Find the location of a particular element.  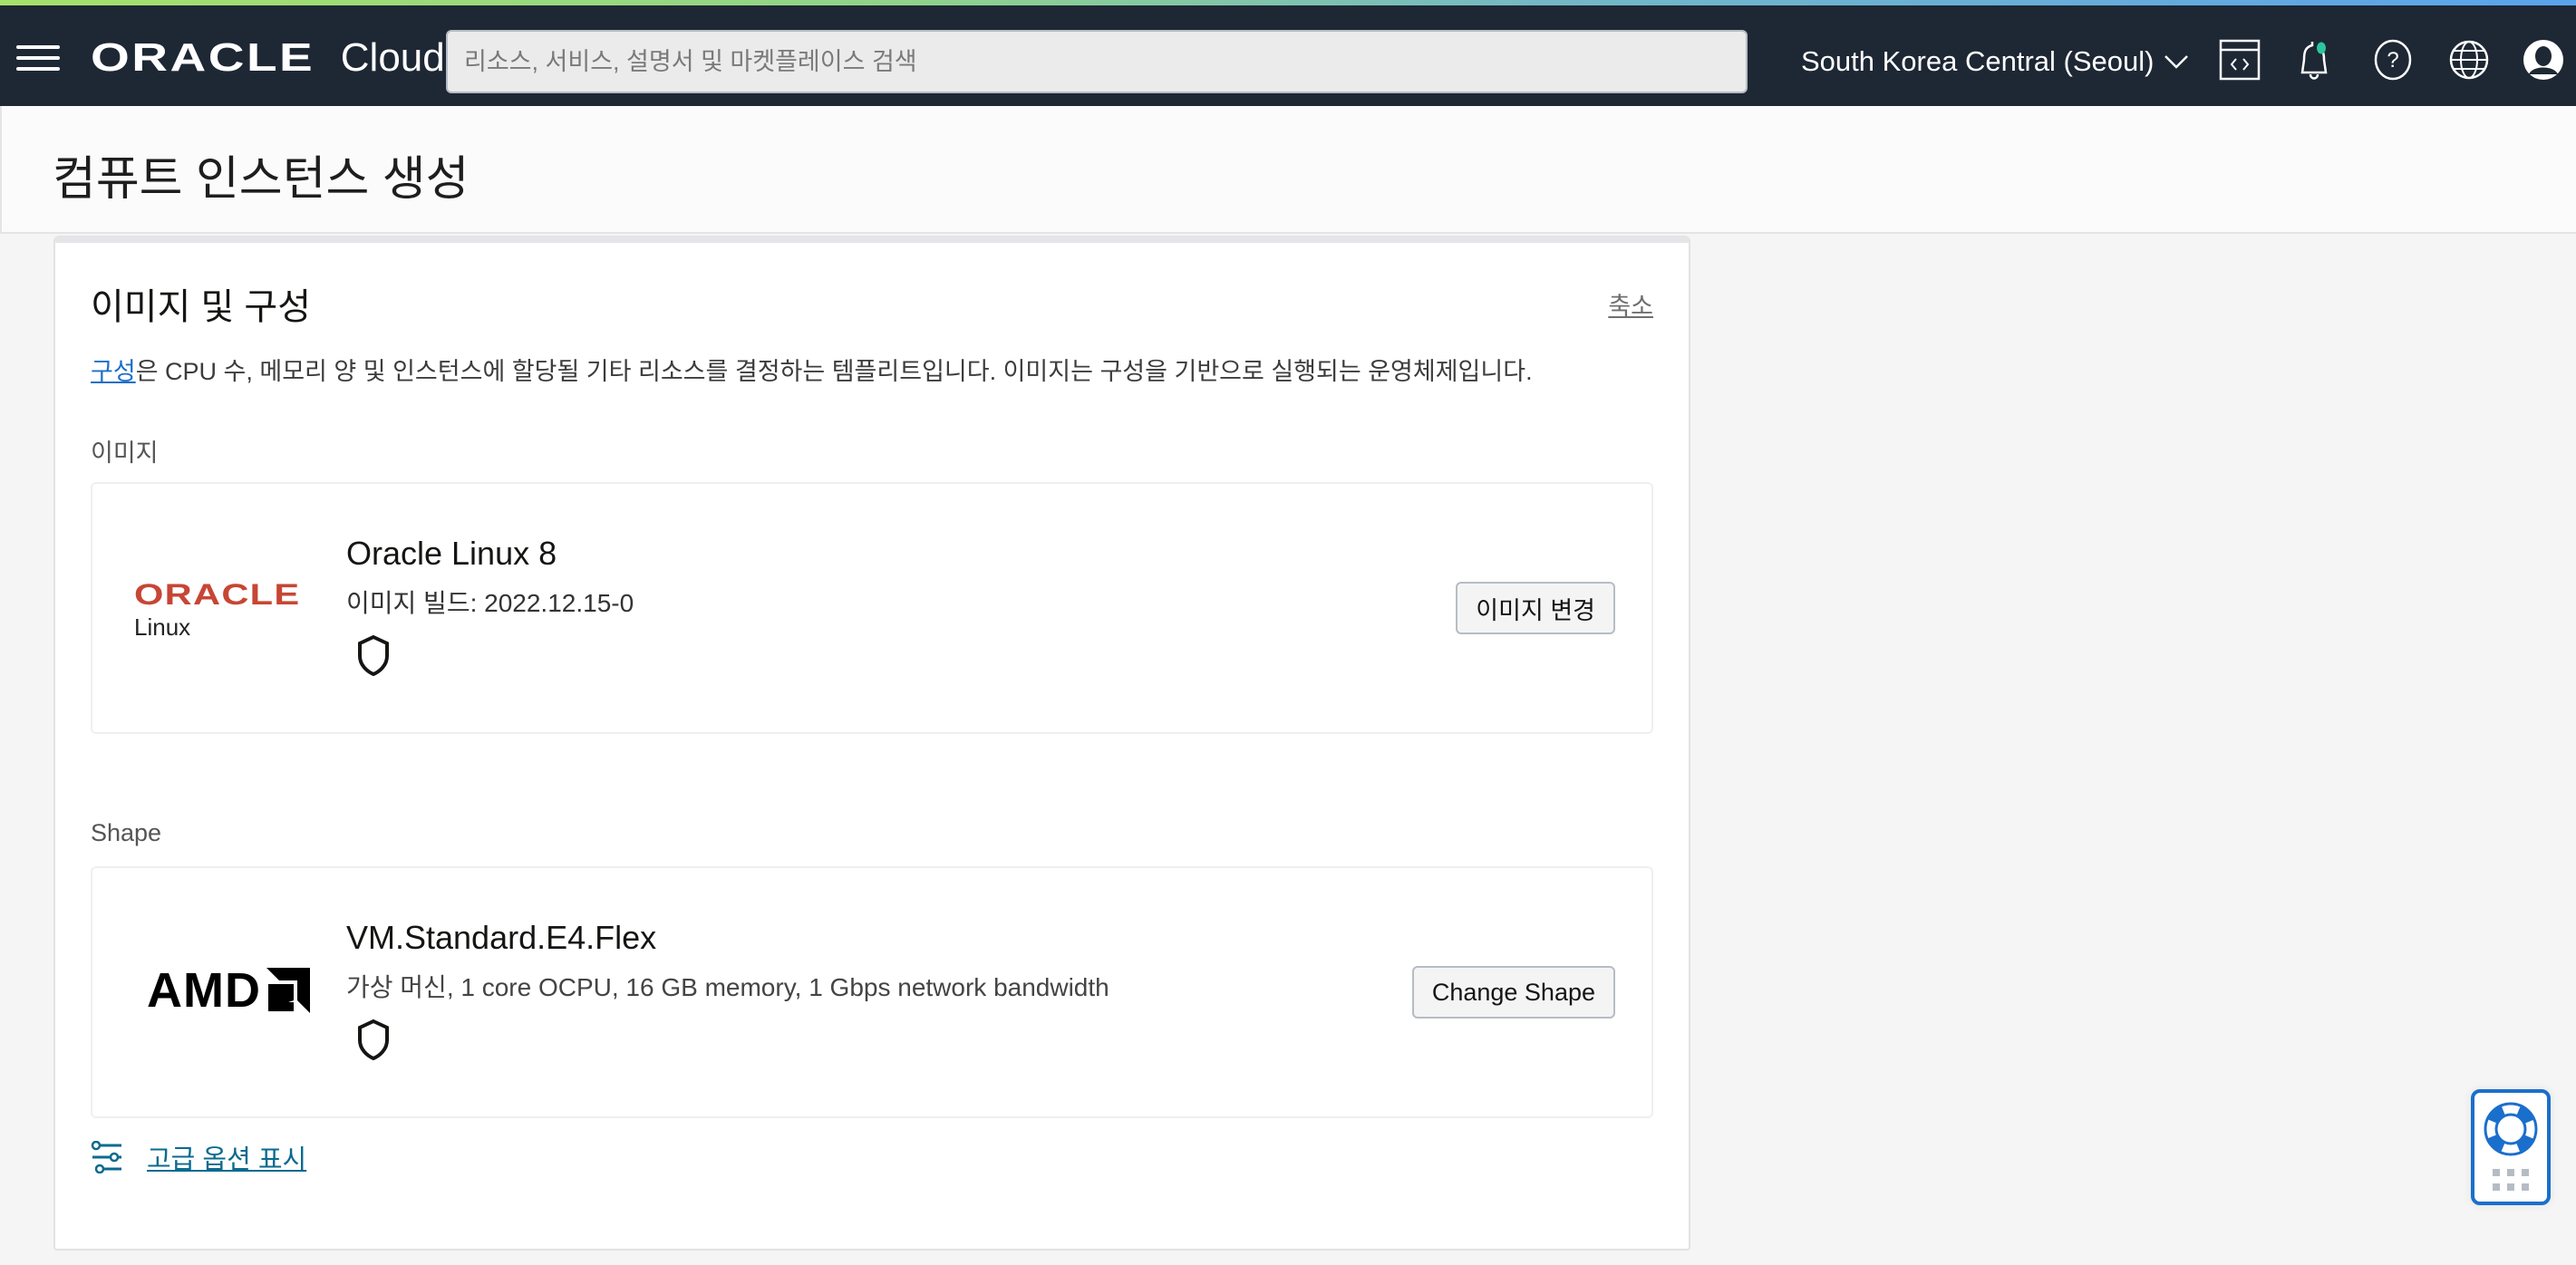

search-input is located at coordinates (1096, 62).